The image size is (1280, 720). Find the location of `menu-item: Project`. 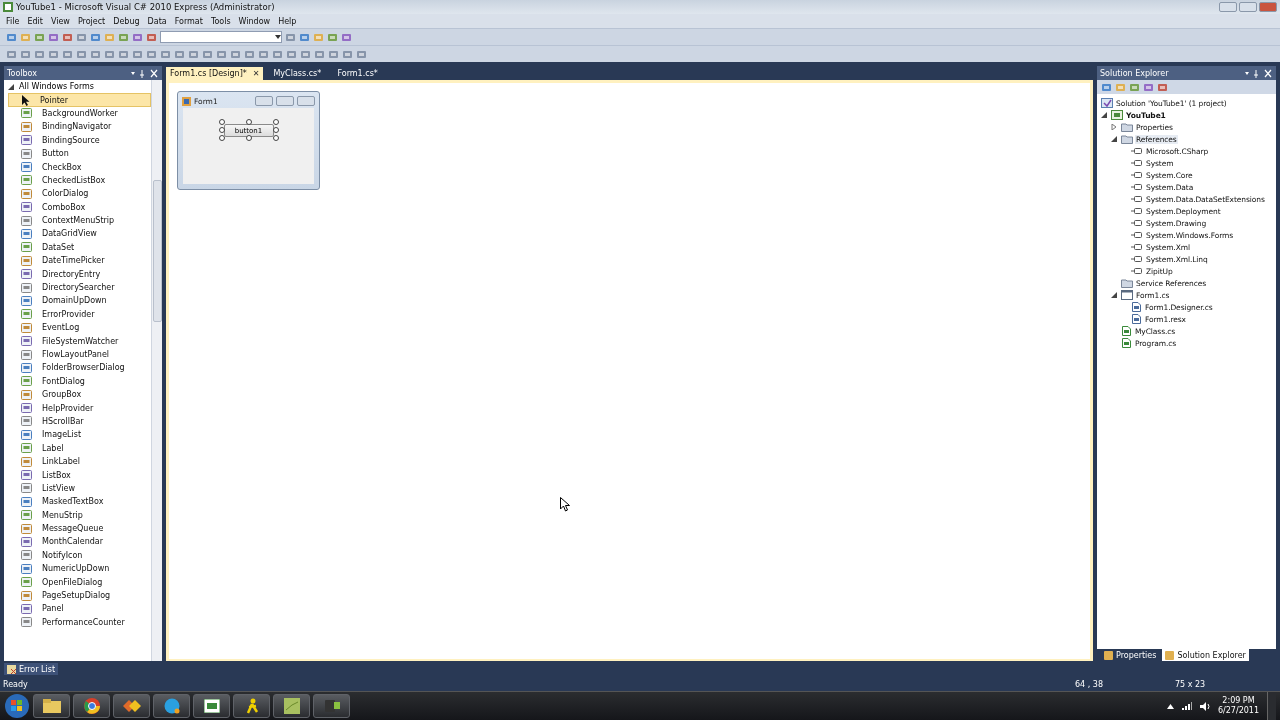

menu-item: Project is located at coordinates (91, 21).